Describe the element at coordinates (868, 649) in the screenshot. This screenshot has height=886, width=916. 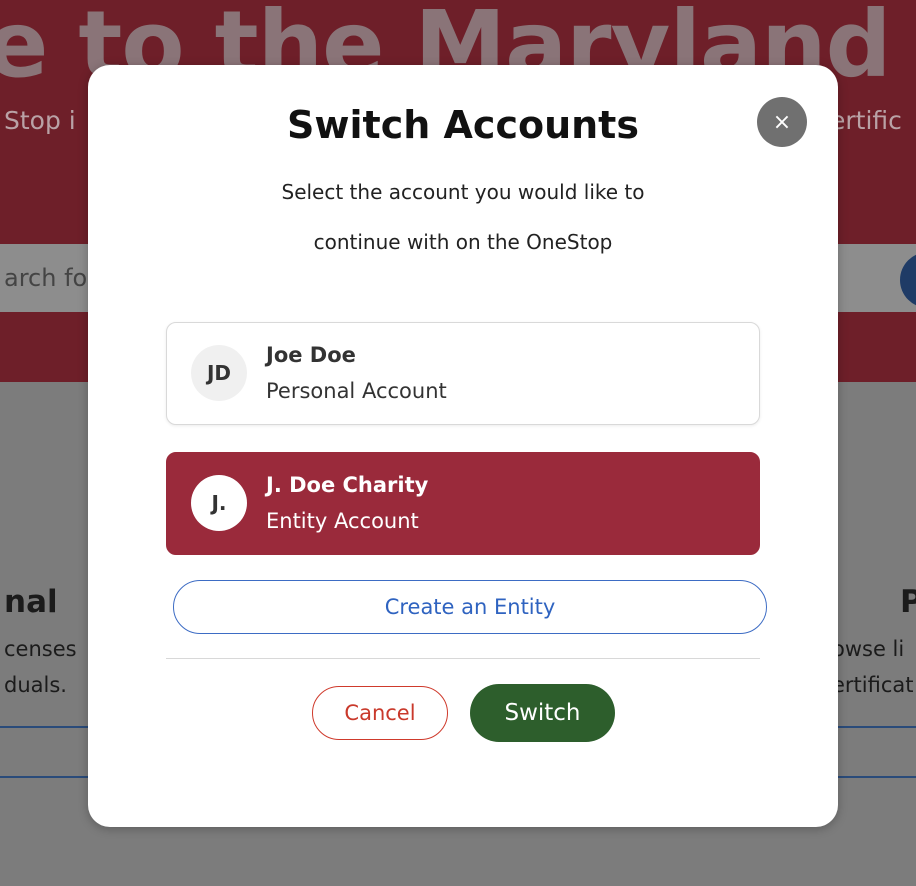
I see `right-card-text: owse li` at that location.